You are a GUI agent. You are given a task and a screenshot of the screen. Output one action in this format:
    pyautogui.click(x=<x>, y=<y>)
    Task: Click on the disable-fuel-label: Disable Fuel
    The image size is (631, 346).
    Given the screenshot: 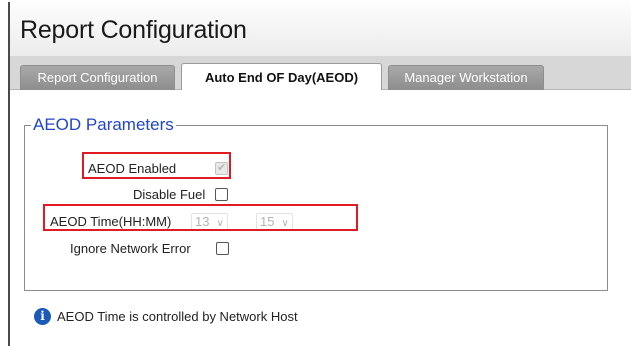 What is the action you would take?
    pyautogui.click(x=169, y=194)
    